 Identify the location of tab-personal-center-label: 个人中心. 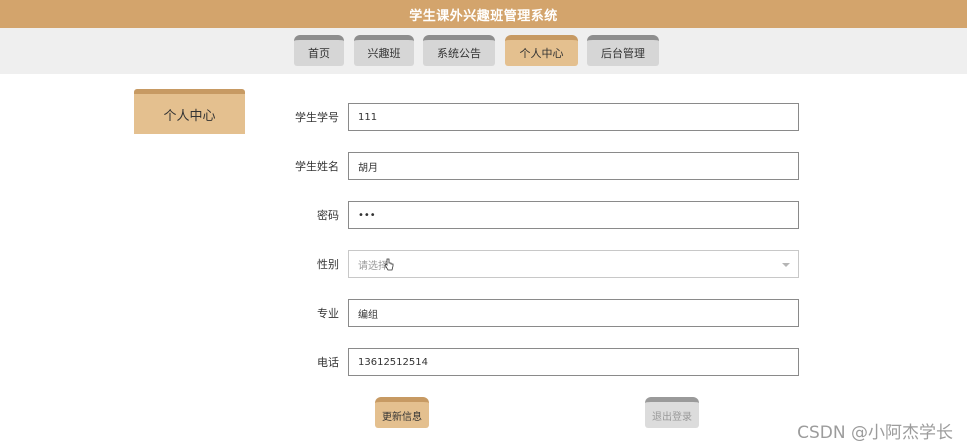
(541, 53).